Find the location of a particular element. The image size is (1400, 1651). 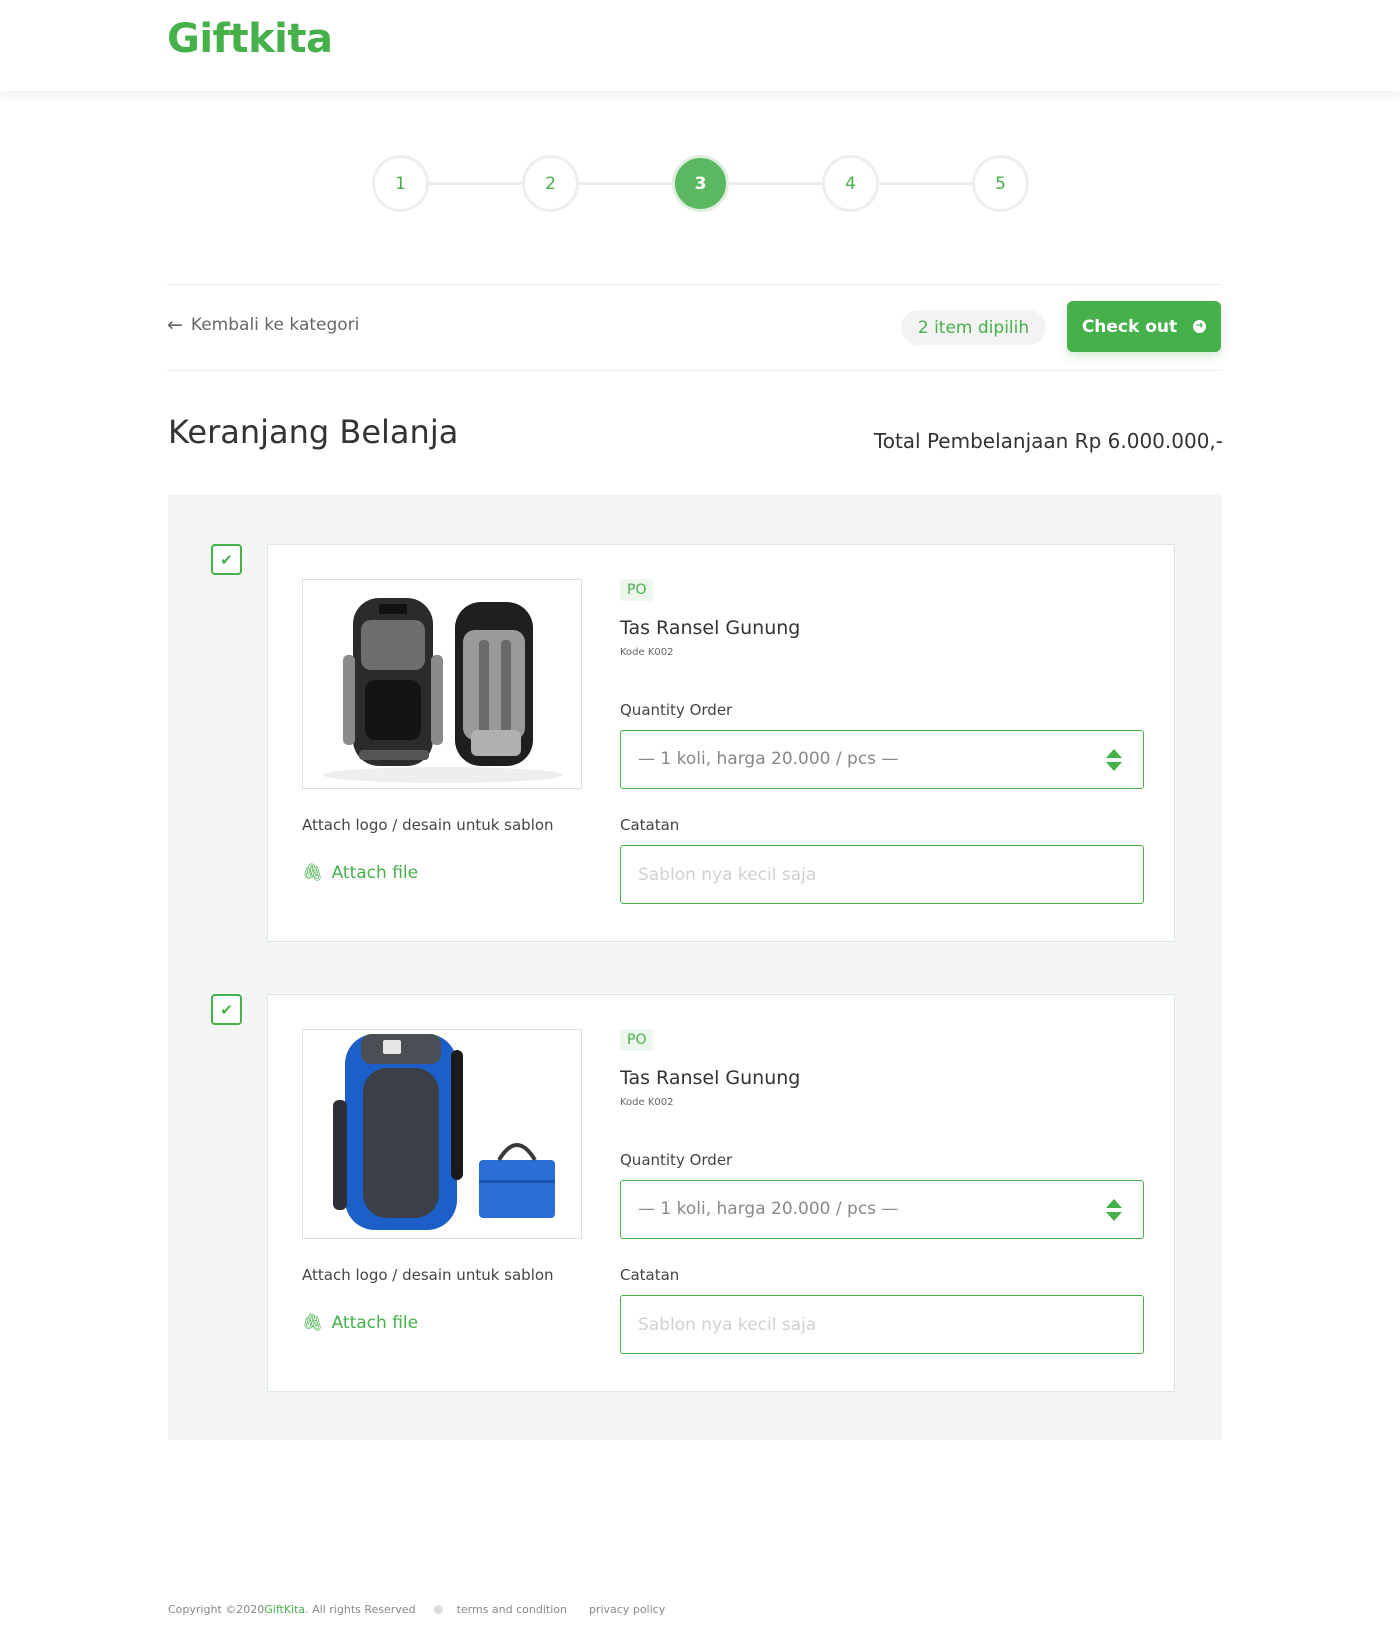

footer-brand-link: GiftKita is located at coordinates (284, 1609).